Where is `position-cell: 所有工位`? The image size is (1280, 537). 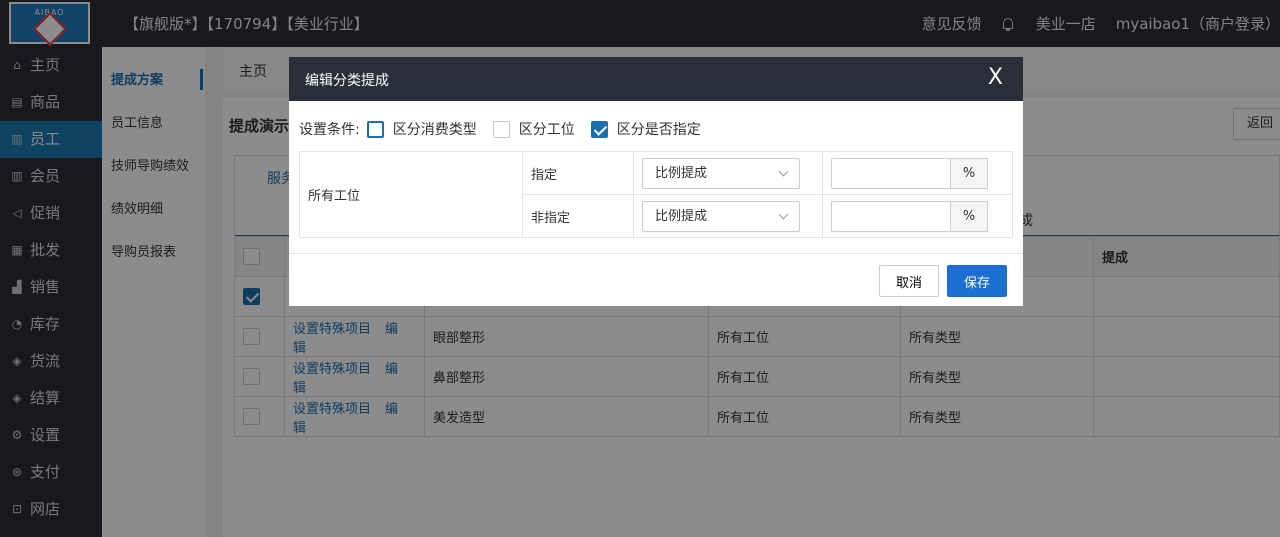 position-cell: 所有工位 is located at coordinates (411, 194).